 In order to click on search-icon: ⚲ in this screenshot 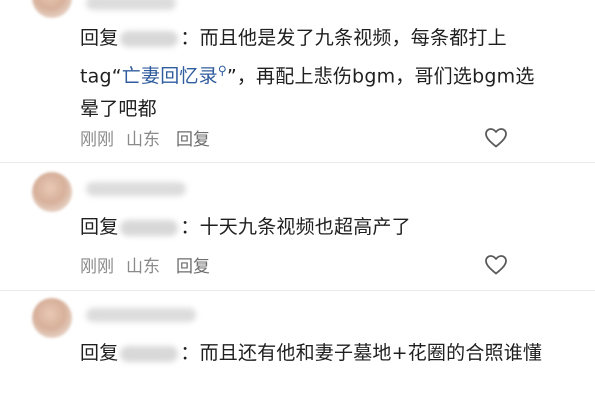, I will do `click(222, 71)`.